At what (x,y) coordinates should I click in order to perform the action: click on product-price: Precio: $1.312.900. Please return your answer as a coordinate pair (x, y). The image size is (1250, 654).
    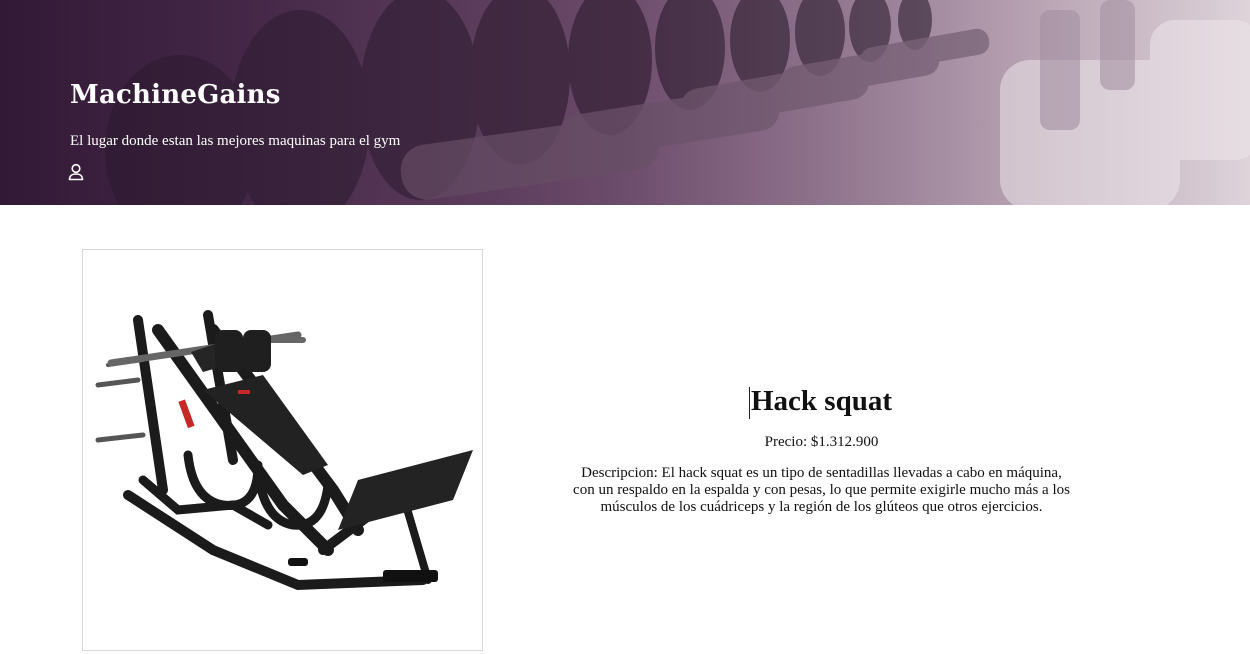
    Looking at the image, I should click on (821, 442).